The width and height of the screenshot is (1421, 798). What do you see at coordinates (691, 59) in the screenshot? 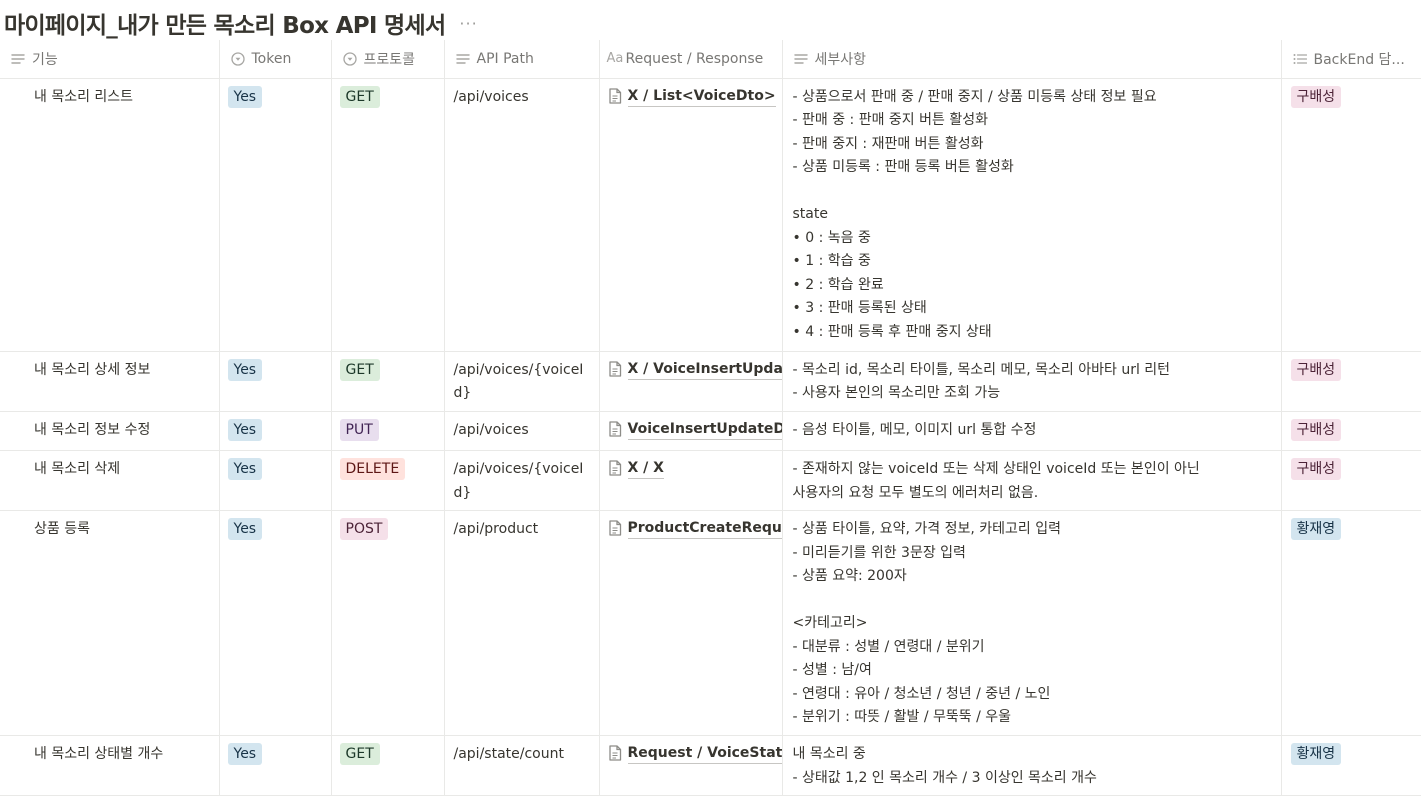
I see `column-header-request-response: Aa Request / Response` at bounding box center [691, 59].